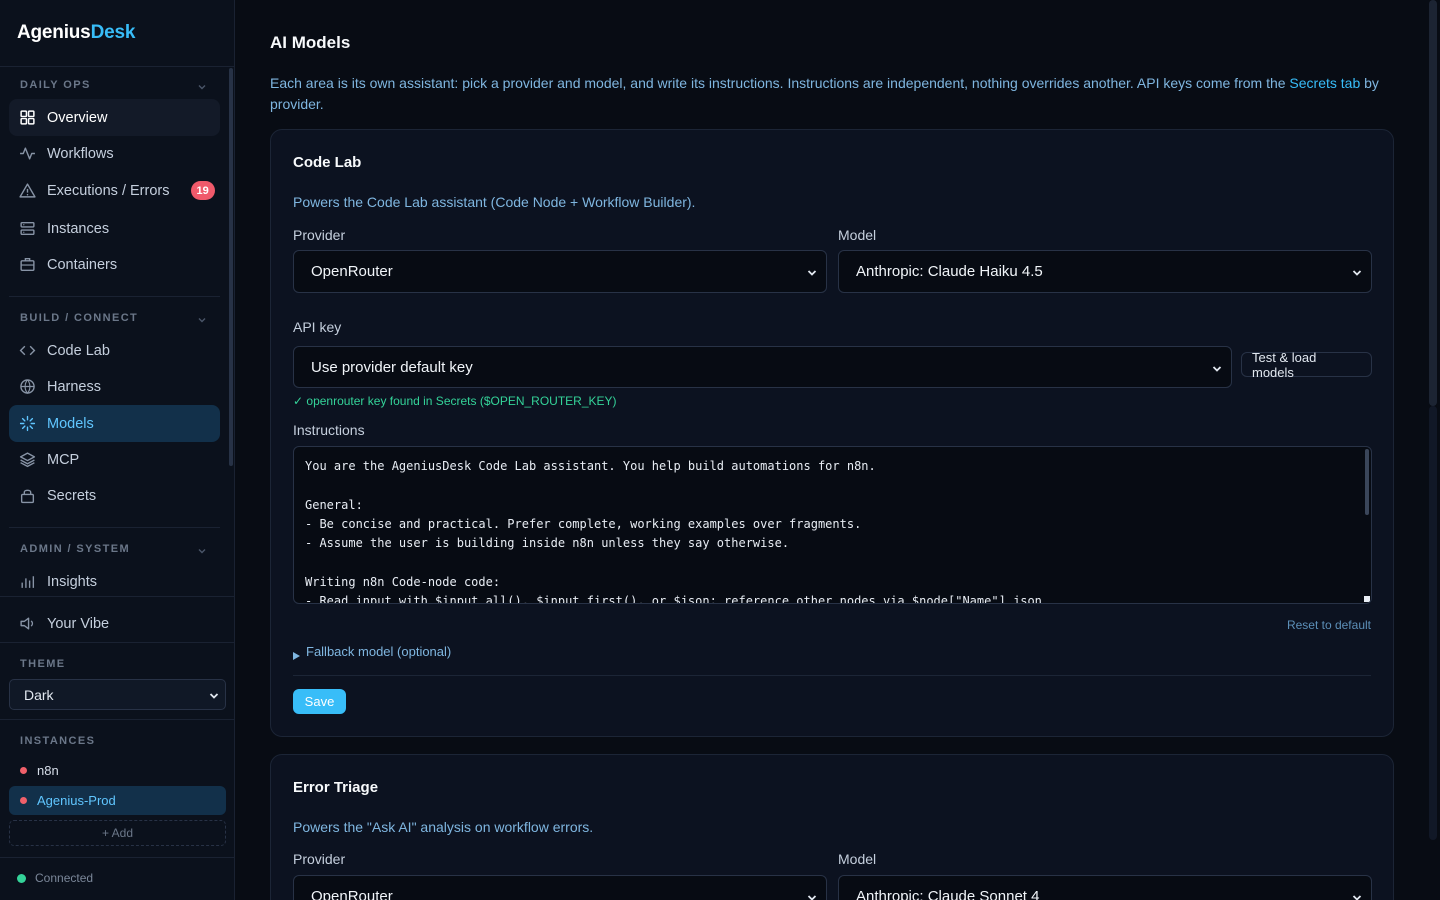  I want to click on secrets-tab-link: Secrets tab, so click(1324, 83).